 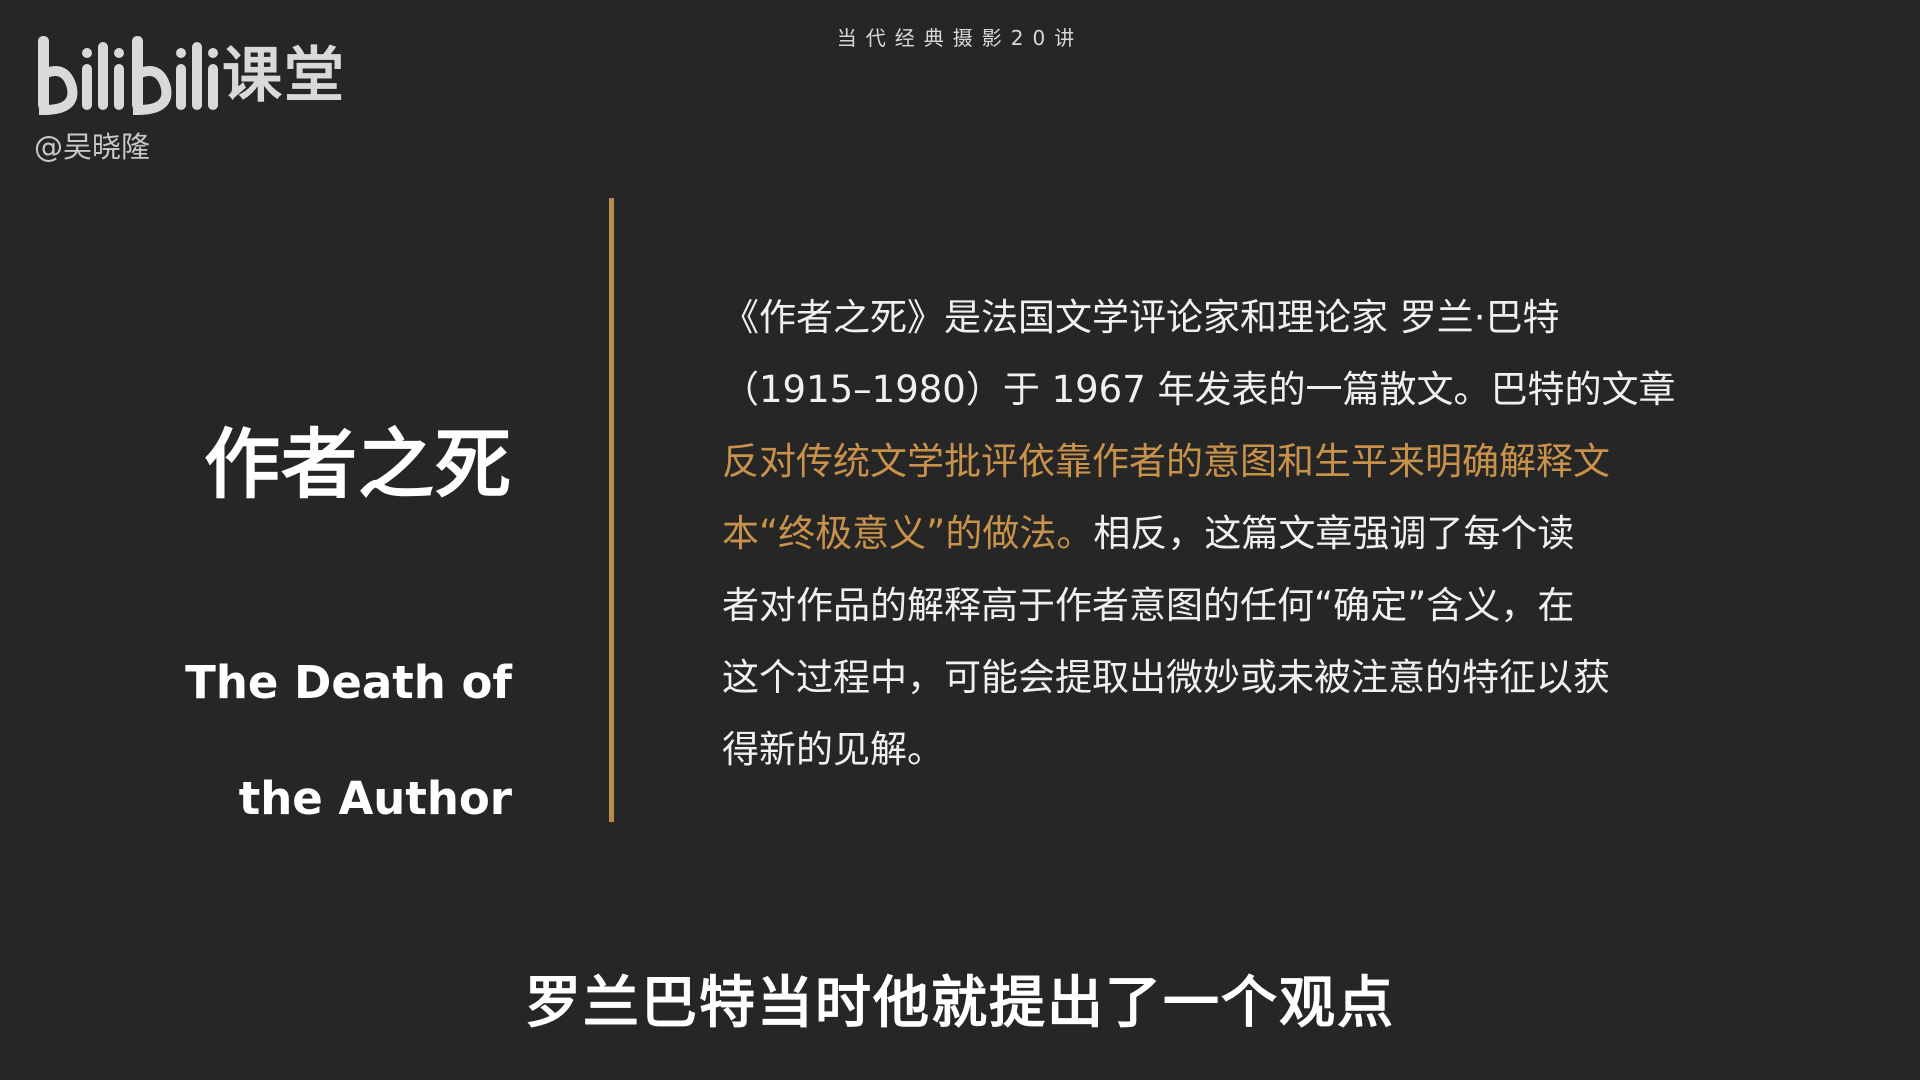 I want to click on description-line-mixed: 本“终极意义”的做法。相反，这篇文章强调了每个读, so click(x=1217, y=534).